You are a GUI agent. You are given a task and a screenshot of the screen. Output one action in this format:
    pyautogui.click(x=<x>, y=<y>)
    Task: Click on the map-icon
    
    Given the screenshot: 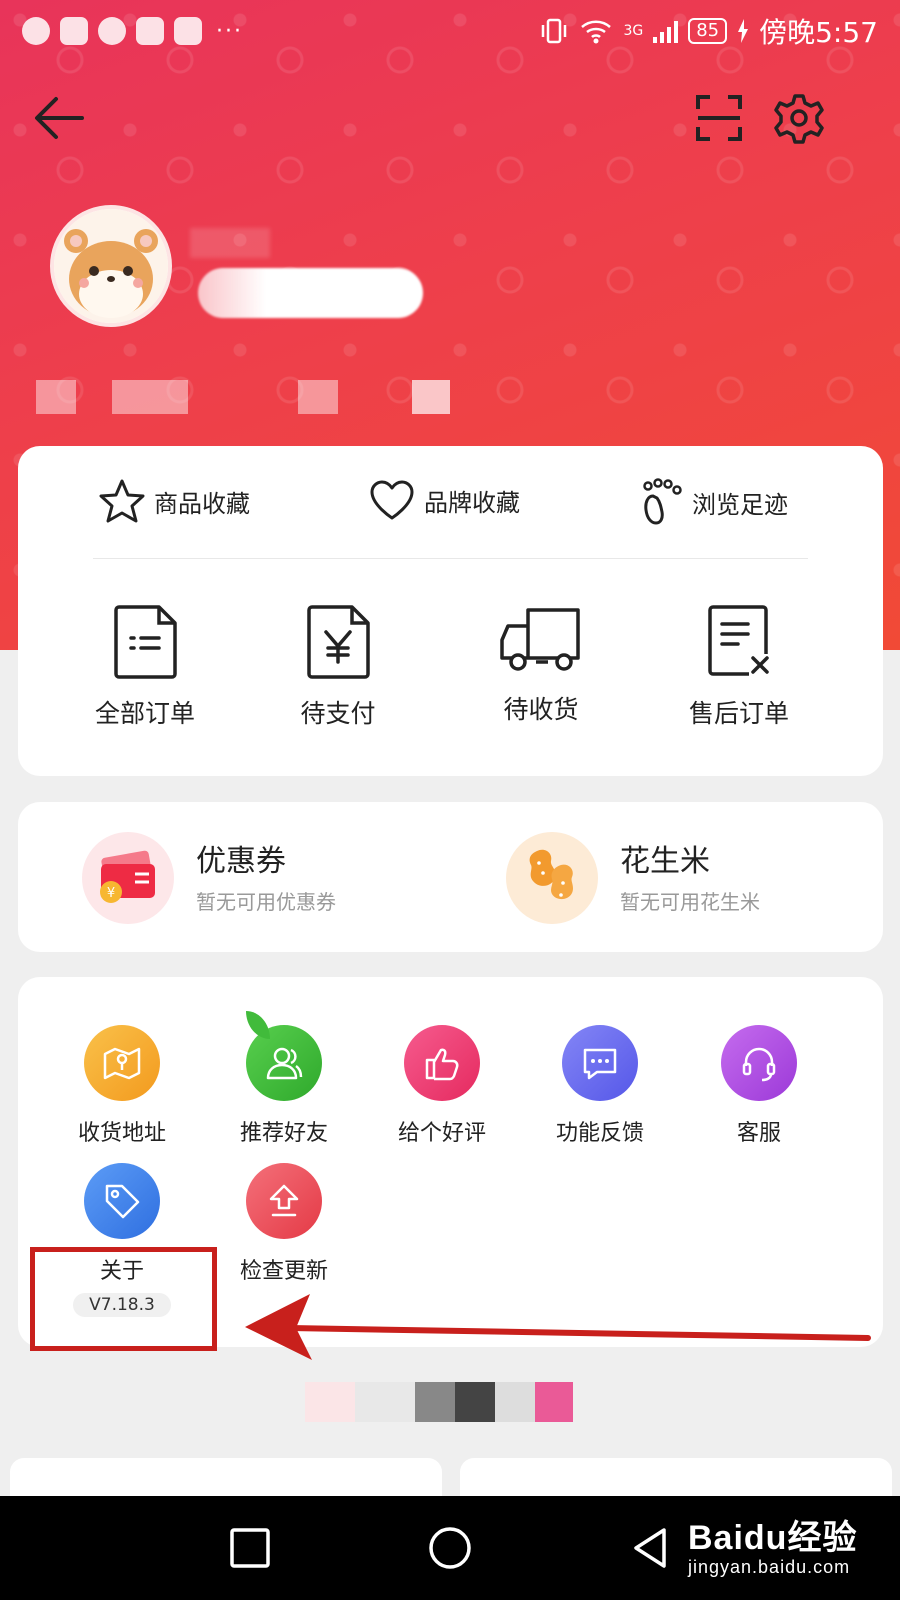 What is the action you would take?
    pyautogui.click(x=122, y=1063)
    